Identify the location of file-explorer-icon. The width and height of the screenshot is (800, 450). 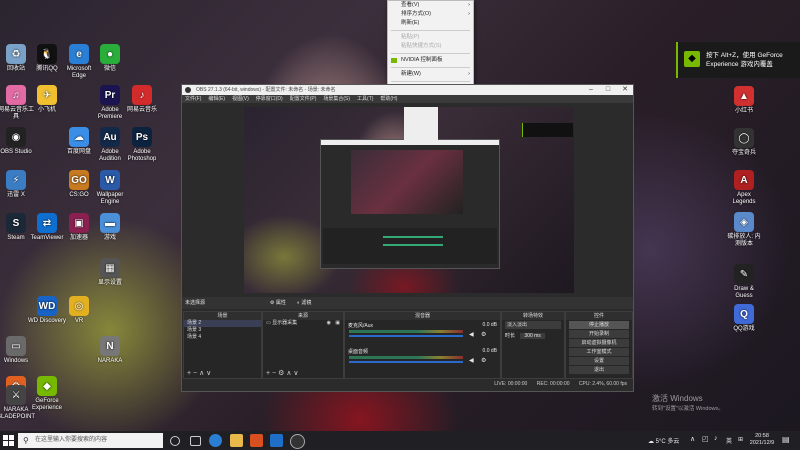
(236, 440).